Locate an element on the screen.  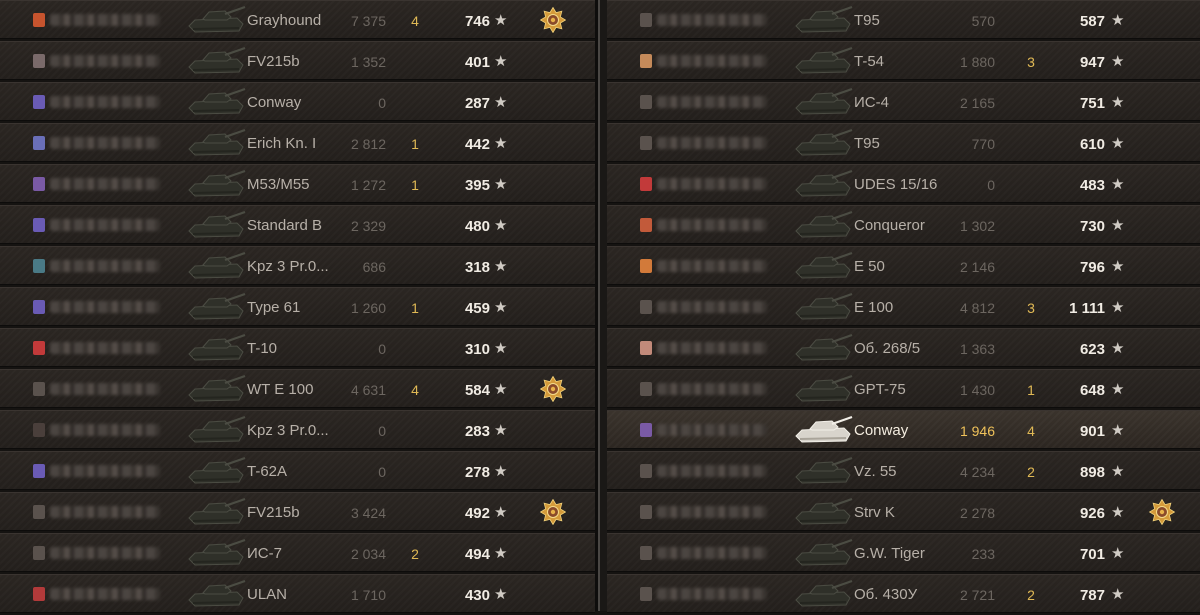
player-row: T95 570 587 ★ is located at coordinates (903, 19).